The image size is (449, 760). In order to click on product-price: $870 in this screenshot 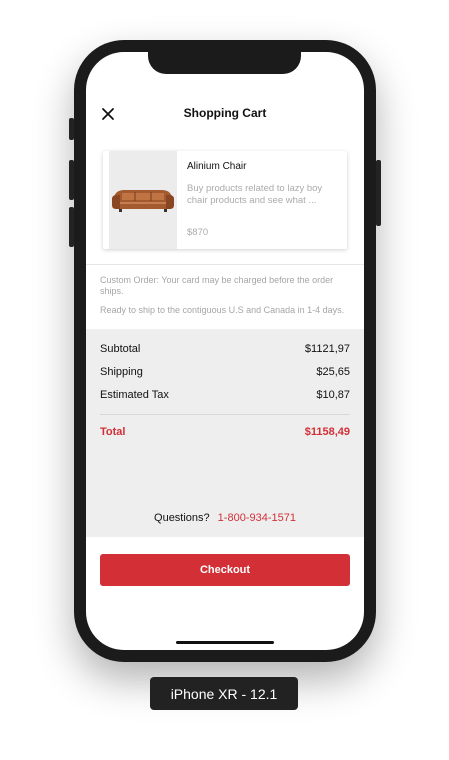, I will do `click(198, 232)`.